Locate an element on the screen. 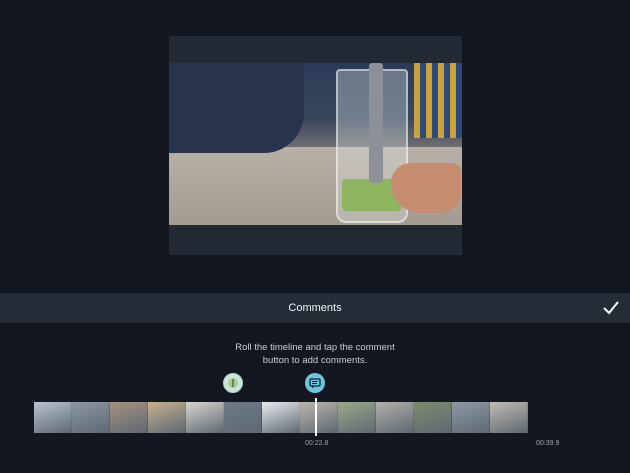  instruction-line-2: button to add comments. is located at coordinates (315, 360).